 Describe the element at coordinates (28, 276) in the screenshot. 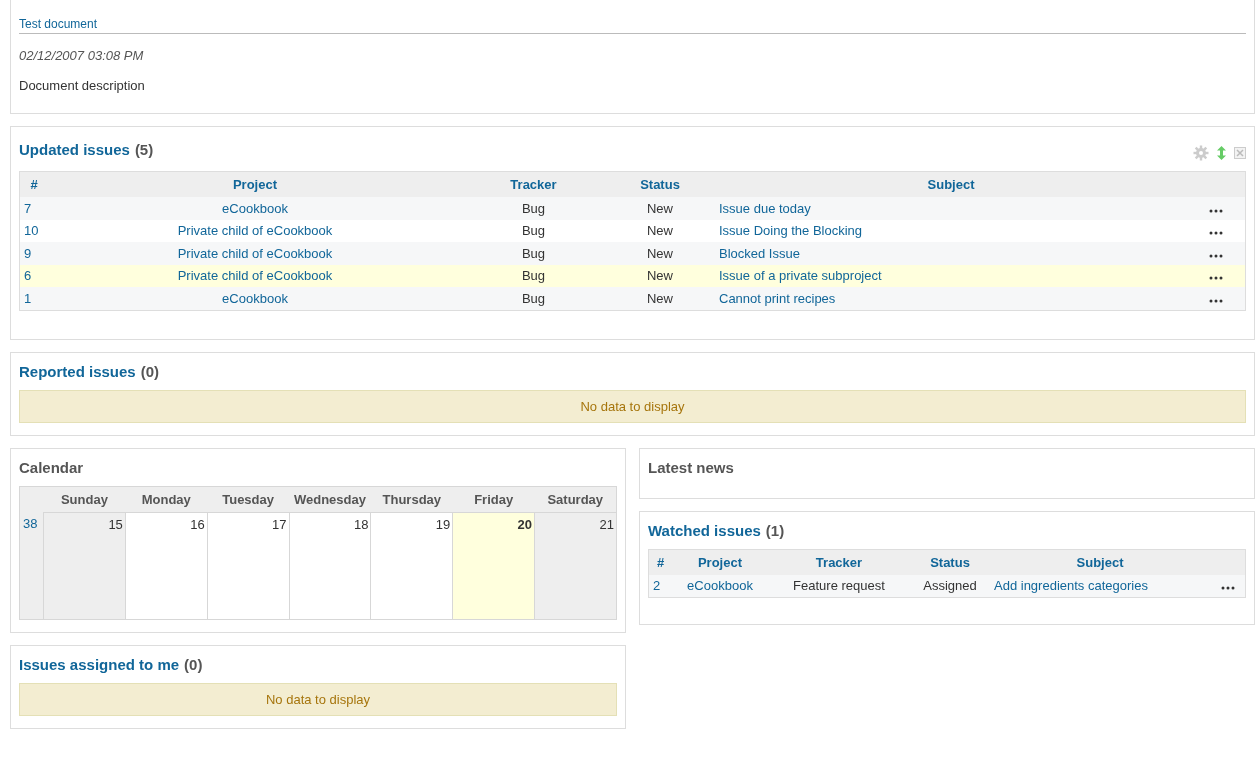

I see `issue-id-link: 6` at that location.